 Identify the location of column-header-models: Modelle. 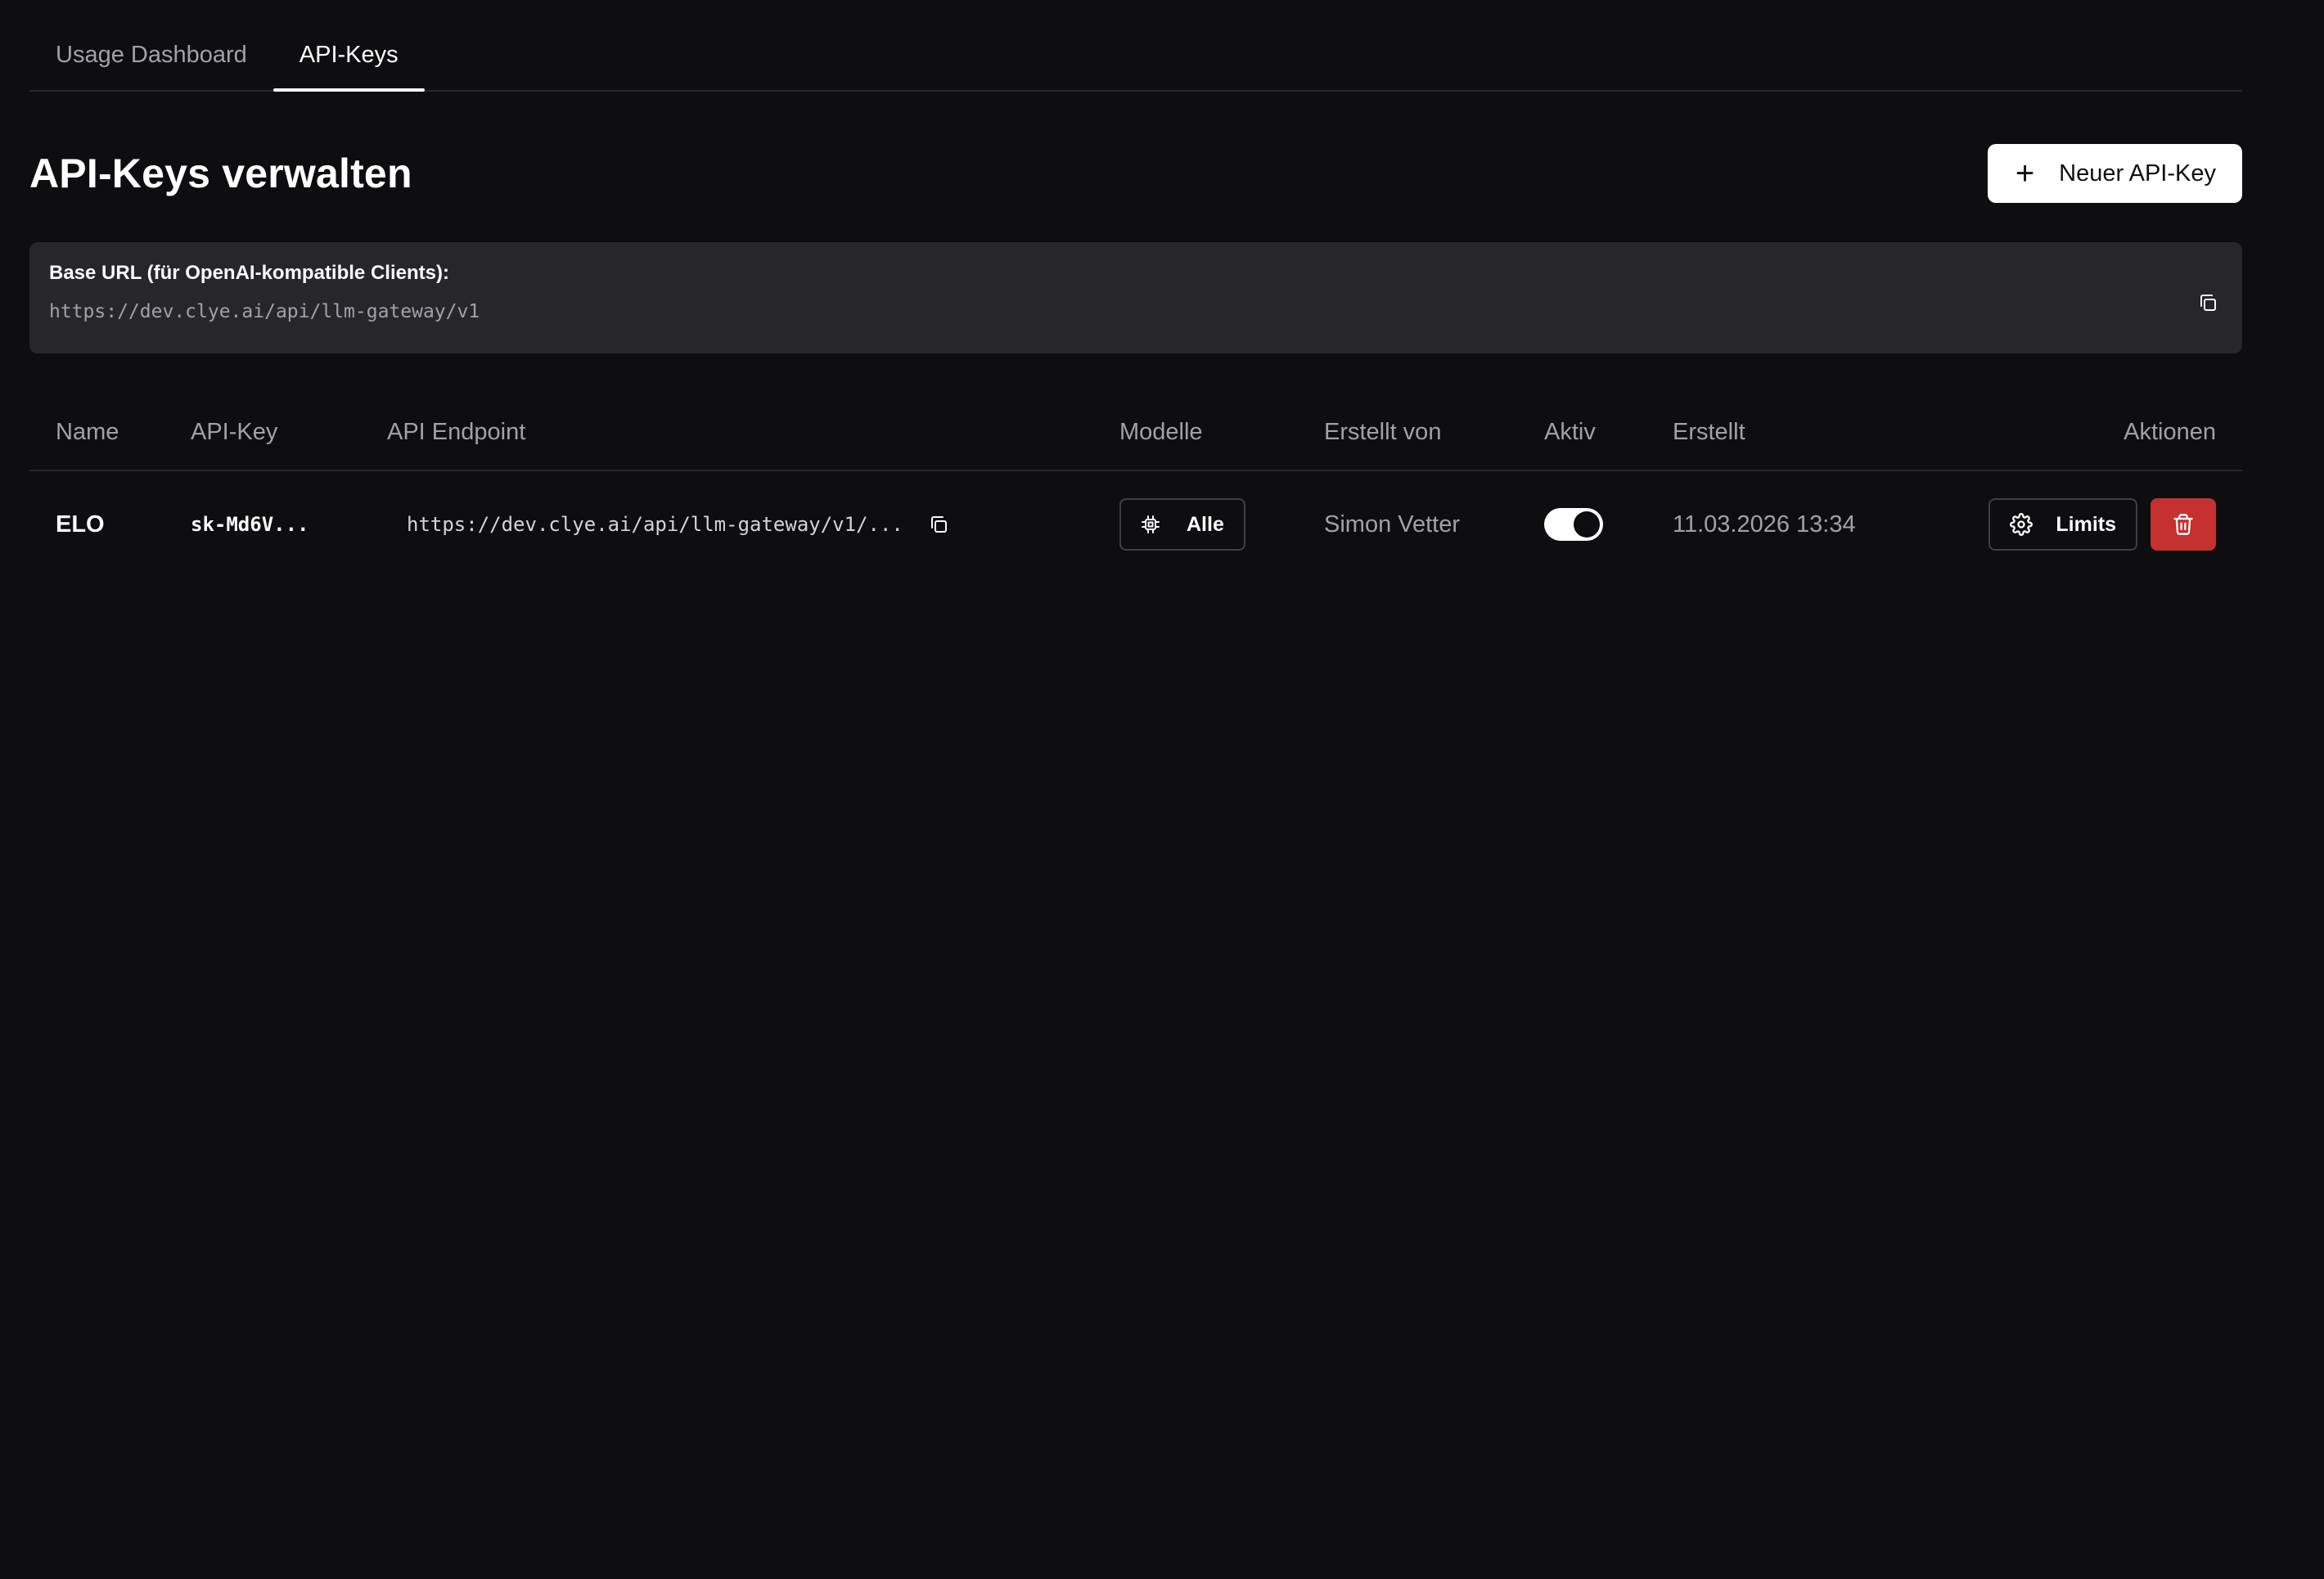
(1161, 432).